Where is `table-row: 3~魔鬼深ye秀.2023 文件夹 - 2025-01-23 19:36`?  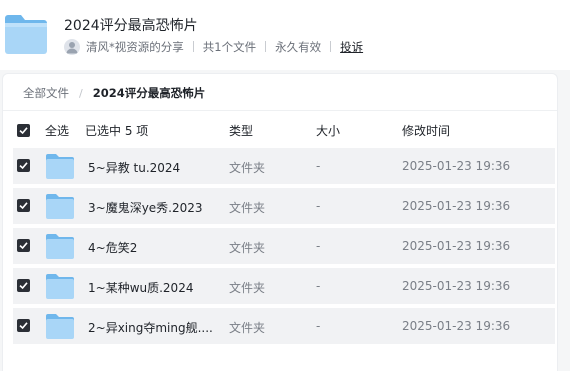
table-row: 3~魔鬼深ye秀.2023 文件夹 - 2025-01-23 19:36 is located at coordinates (284, 206).